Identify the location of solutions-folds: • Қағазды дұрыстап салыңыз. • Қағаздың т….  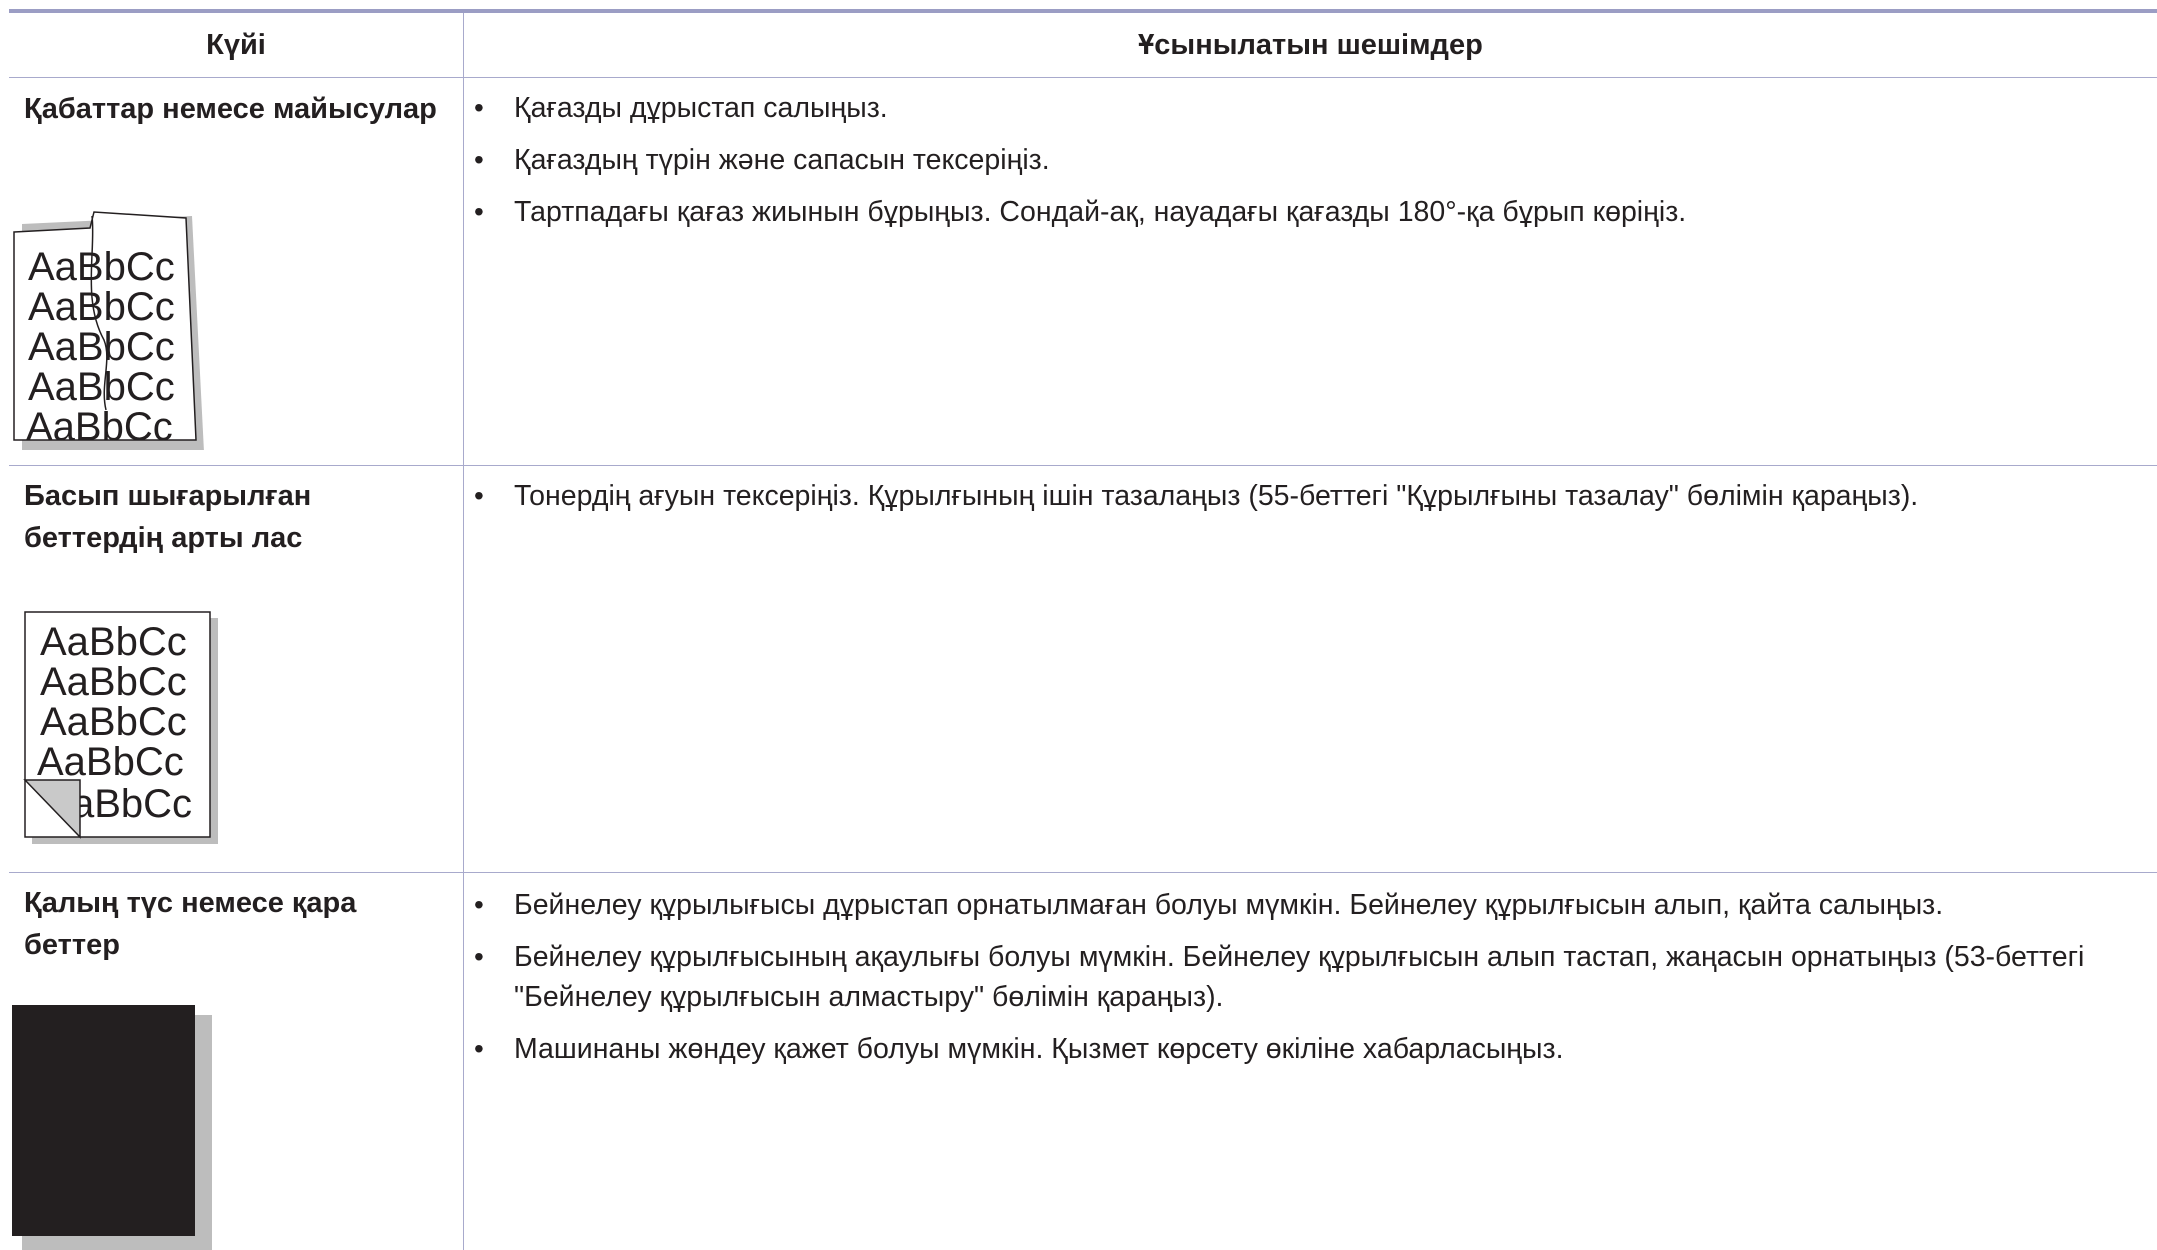
(1304, 166).